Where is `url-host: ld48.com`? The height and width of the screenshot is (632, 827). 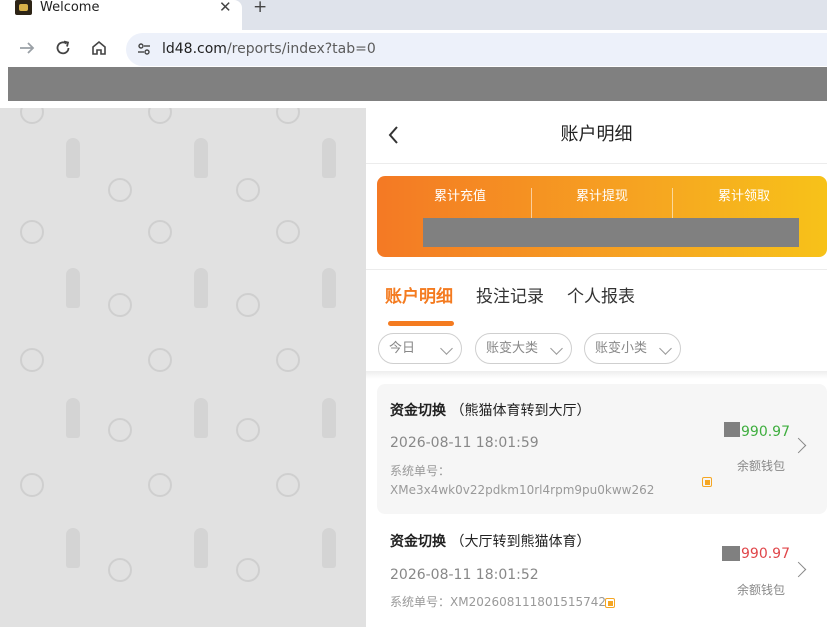 url-host: ld48.com is located at coordinates (194, 49).